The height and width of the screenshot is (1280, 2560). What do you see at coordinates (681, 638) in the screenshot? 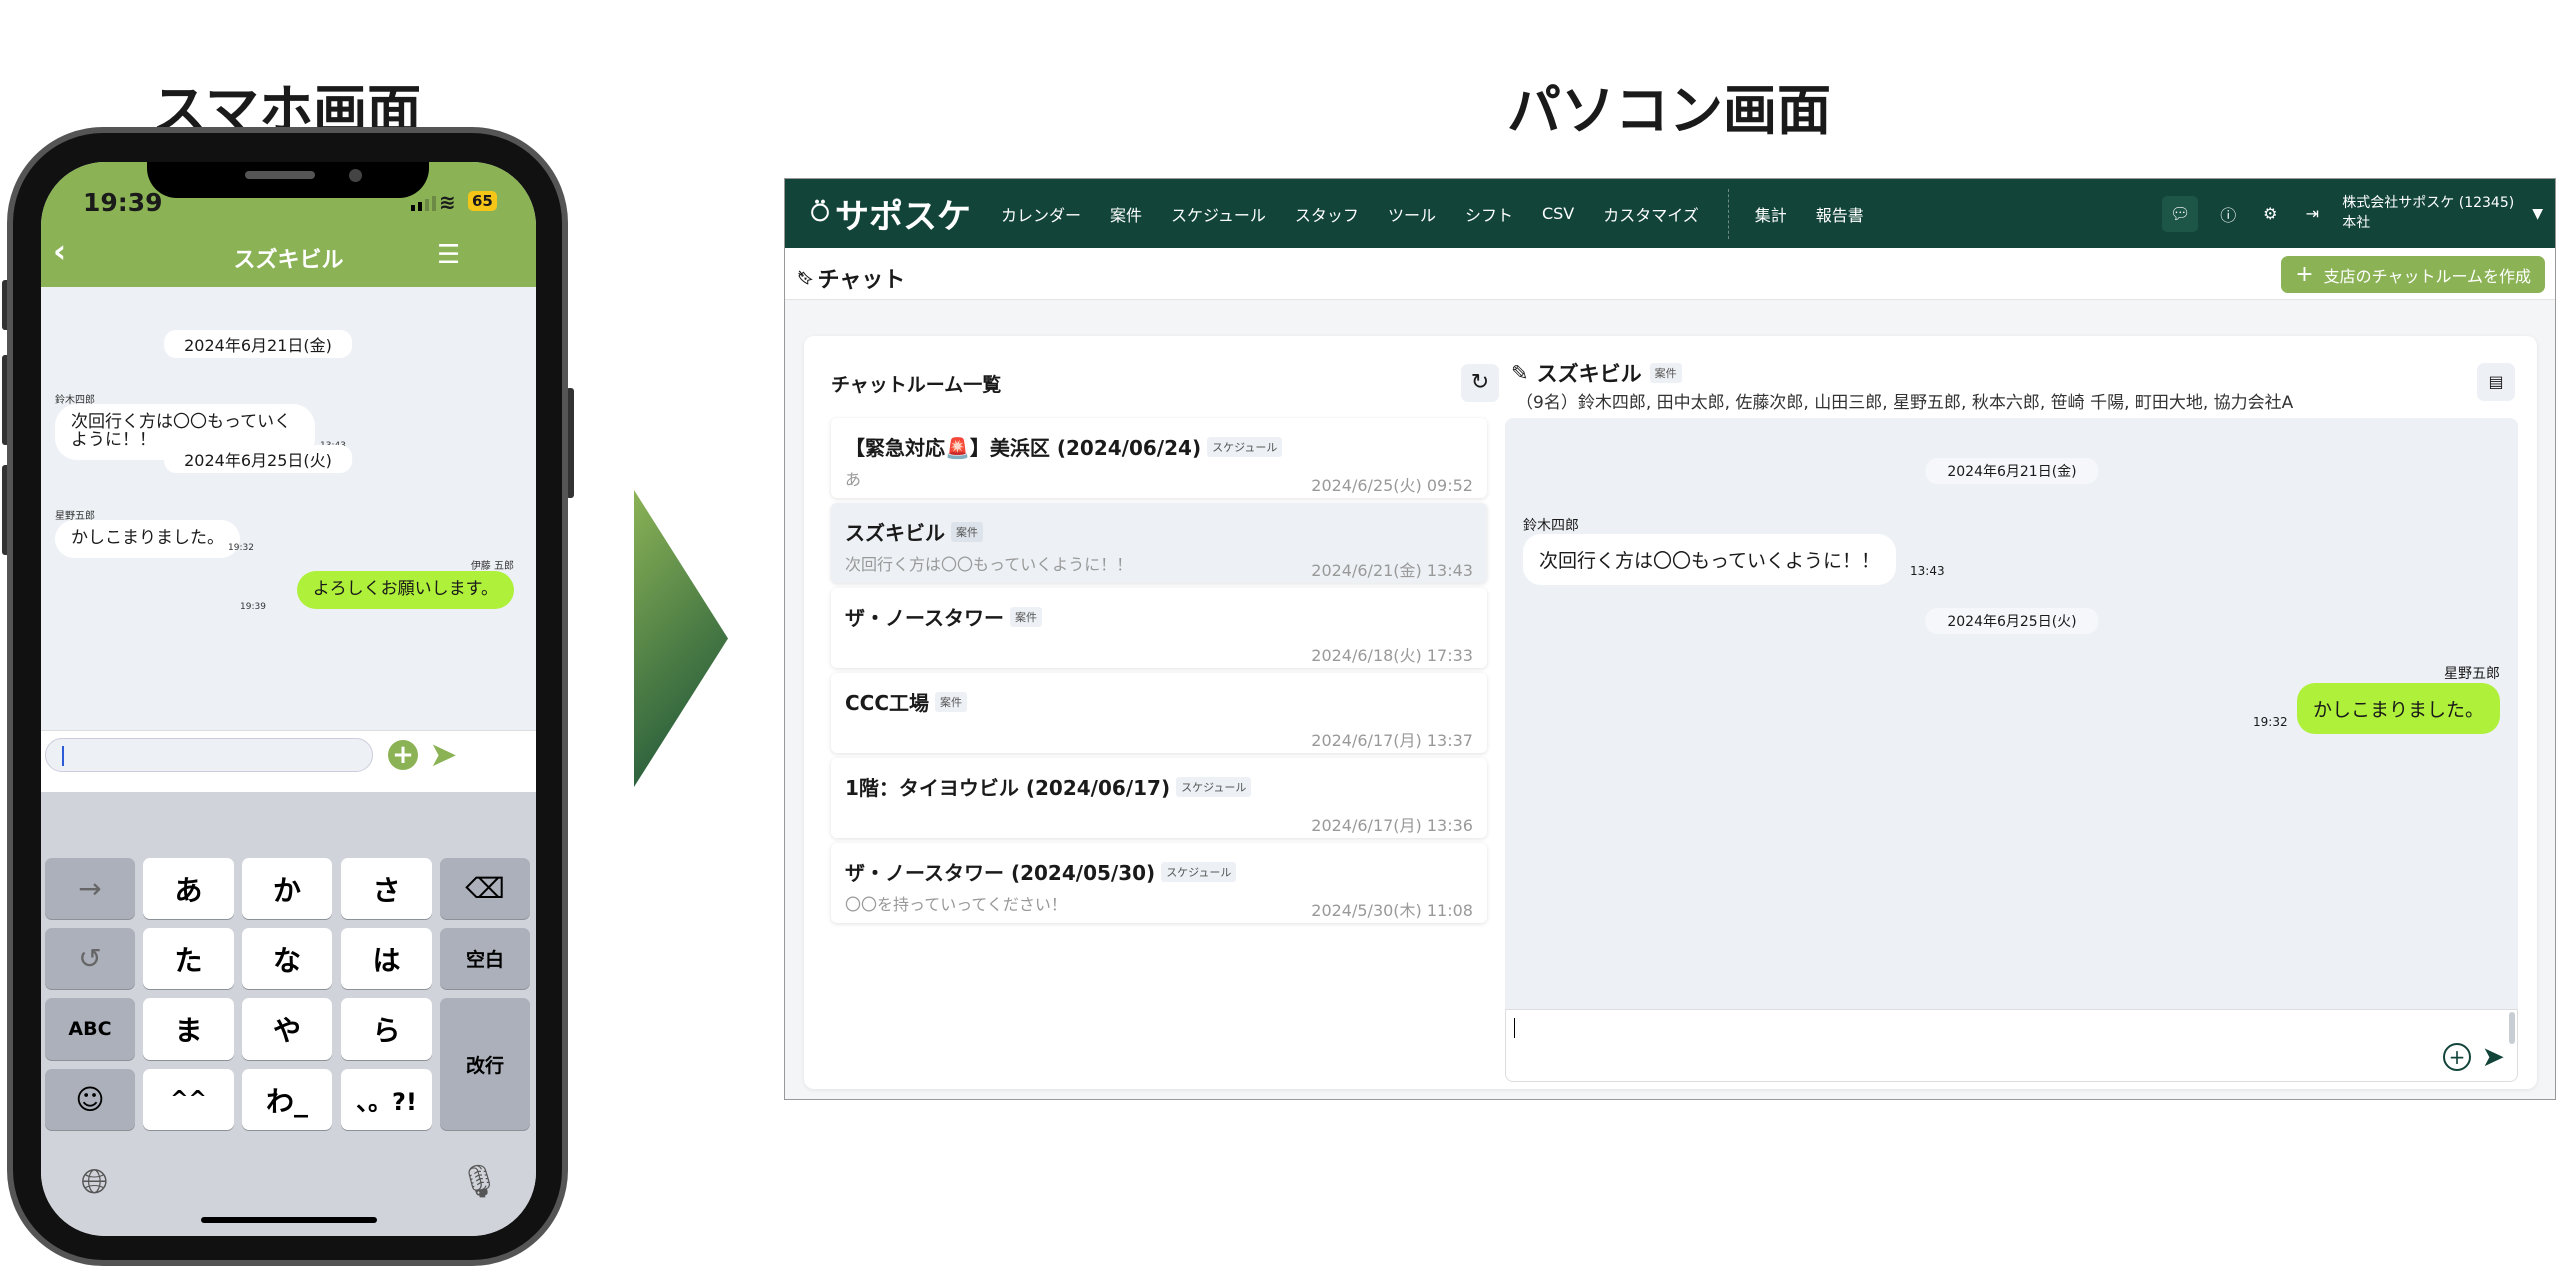
I see `arrow-shape` at bounding box center [681, 638].